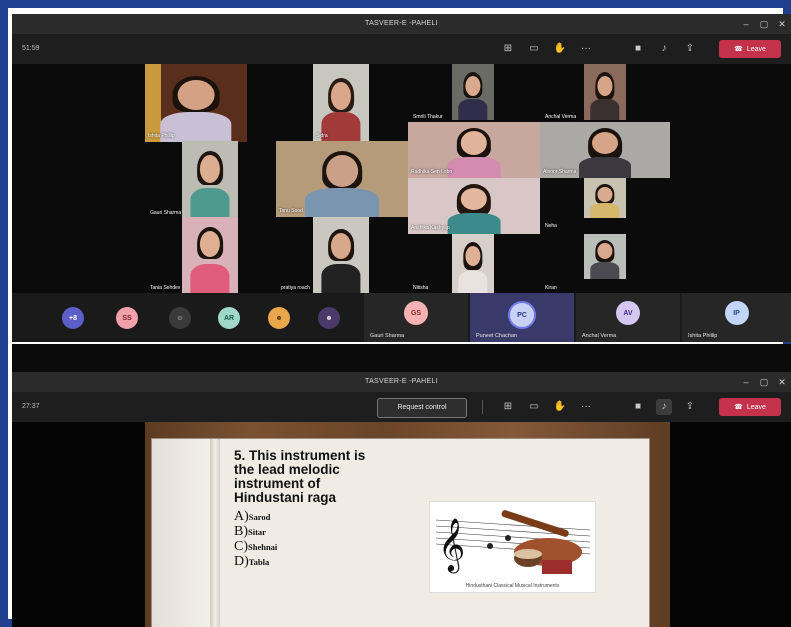 This screenshot has width=791, height=627. What do you see at coordinates (277, 483) in the screenshot?
I see `question-line: instrument of` at bounding box center [277, 483].